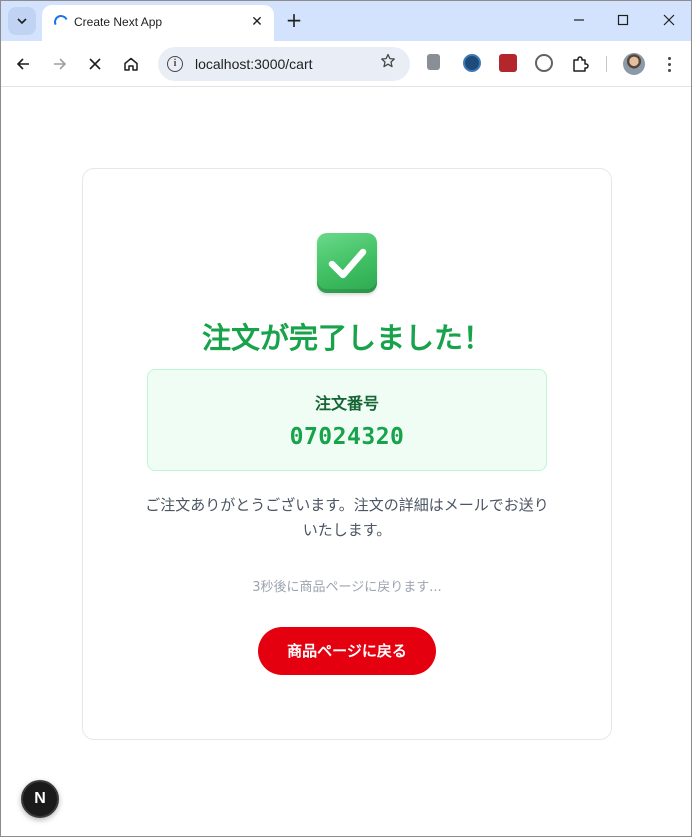 This screenshot has height=837, width=692. I want to click on chevron-down-icon, so click(22, 21).